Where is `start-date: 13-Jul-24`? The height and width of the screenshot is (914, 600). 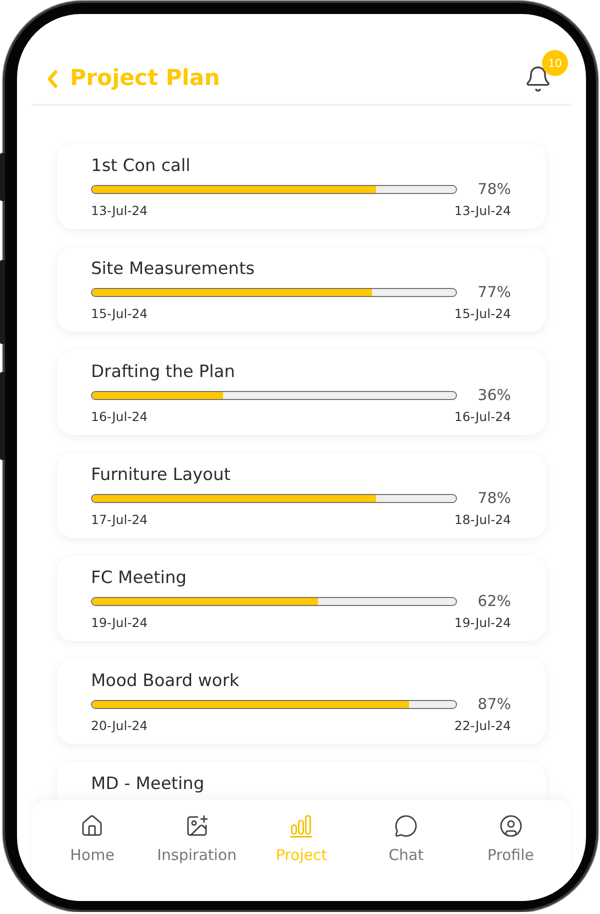 start-date: 13-Jul-24 is located at coordinates (119, 211).